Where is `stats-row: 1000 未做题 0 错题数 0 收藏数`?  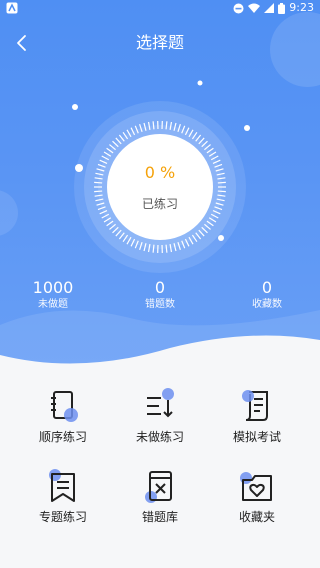 stats-row: 1000 未做题 0 错题数 0 收藏数 is located at coordinates (160, 298).